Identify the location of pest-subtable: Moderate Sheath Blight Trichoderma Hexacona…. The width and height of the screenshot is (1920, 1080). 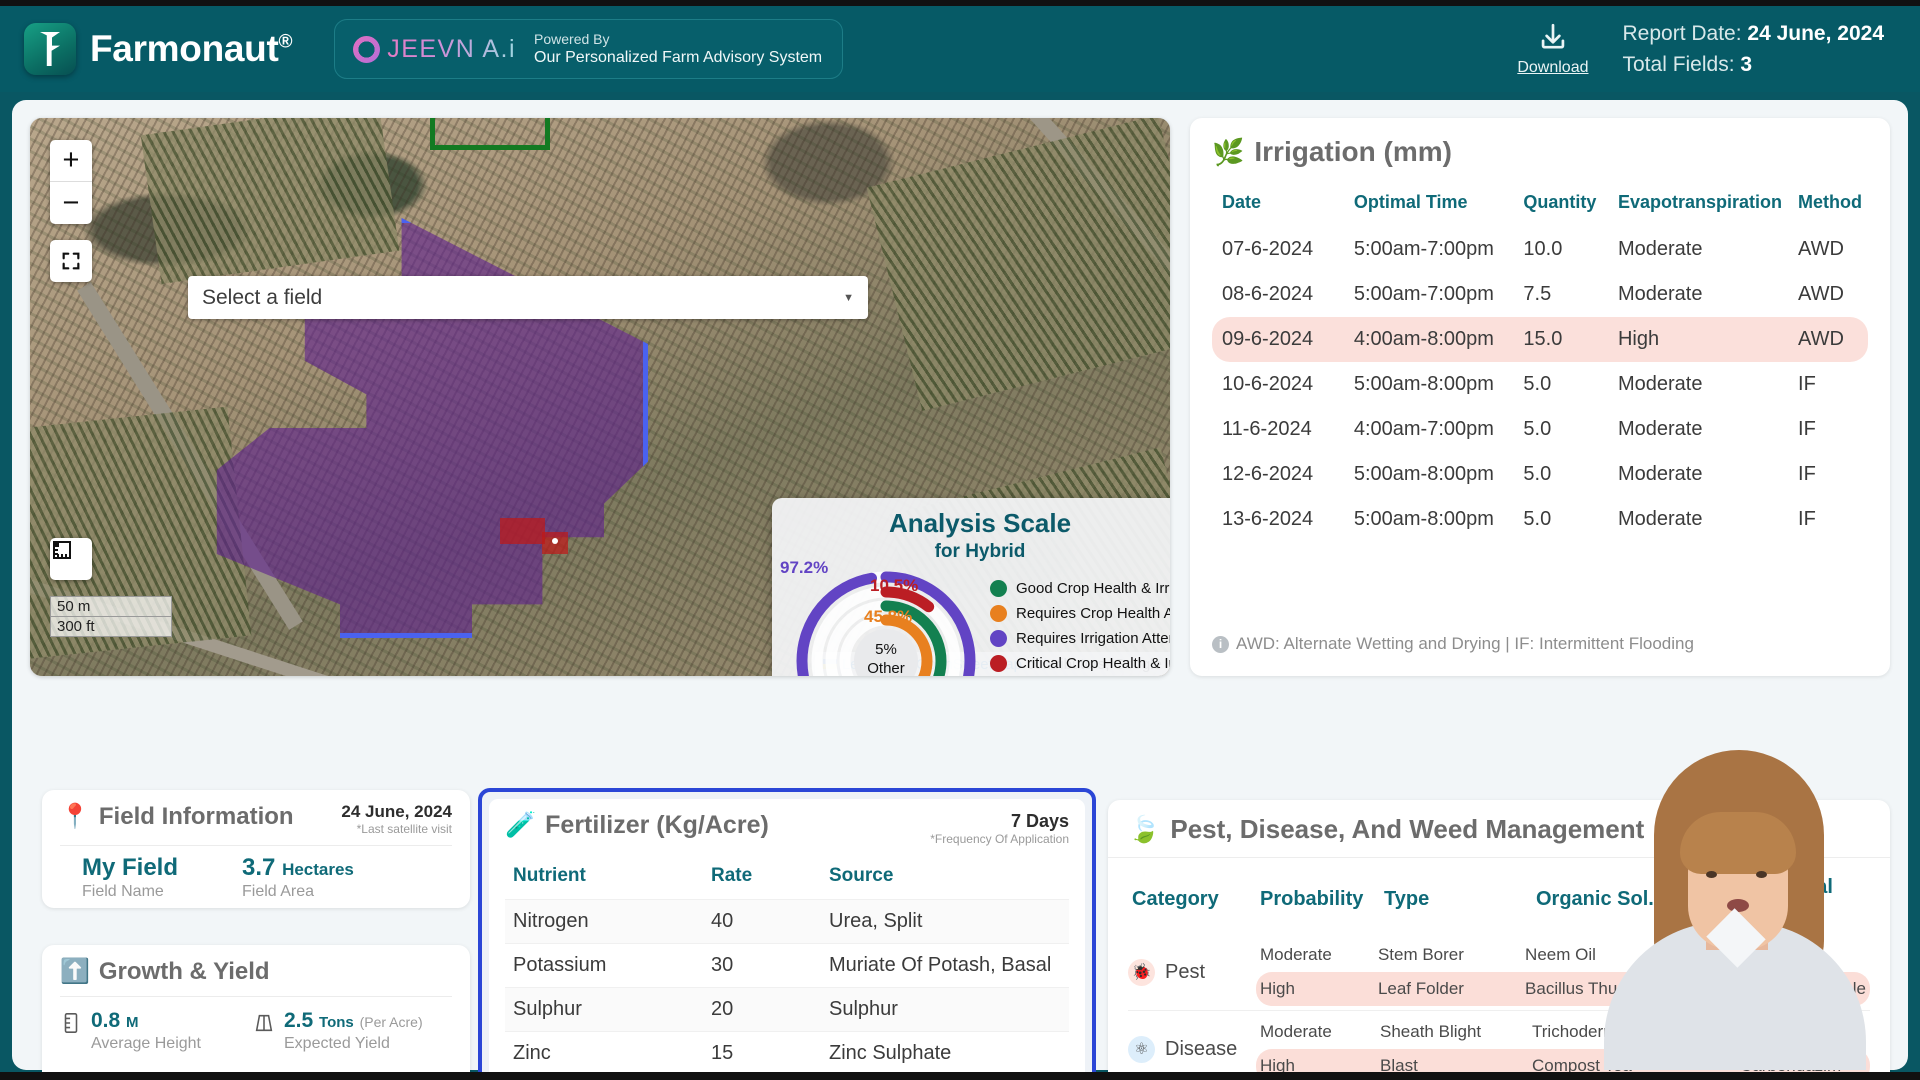
(1563, 1047).